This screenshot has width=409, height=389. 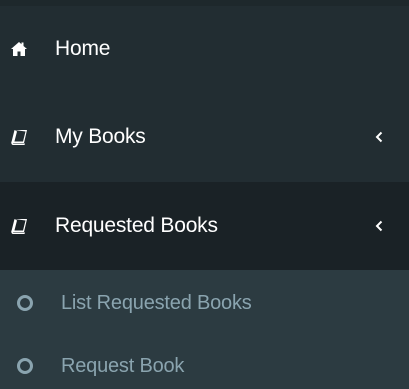 I want to click on sidebar-item-label: My Books, so click(x=100, y=136).